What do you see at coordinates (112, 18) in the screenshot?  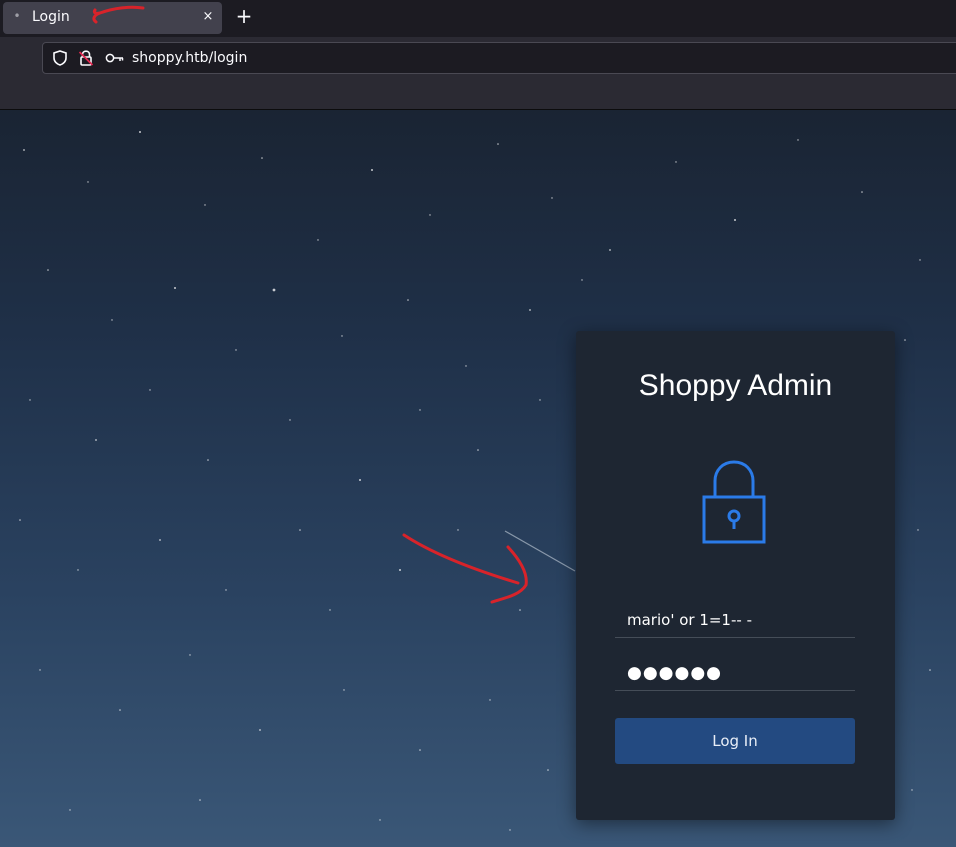 I see `tab-login: • Login ×` at bounding box center [112, 18].